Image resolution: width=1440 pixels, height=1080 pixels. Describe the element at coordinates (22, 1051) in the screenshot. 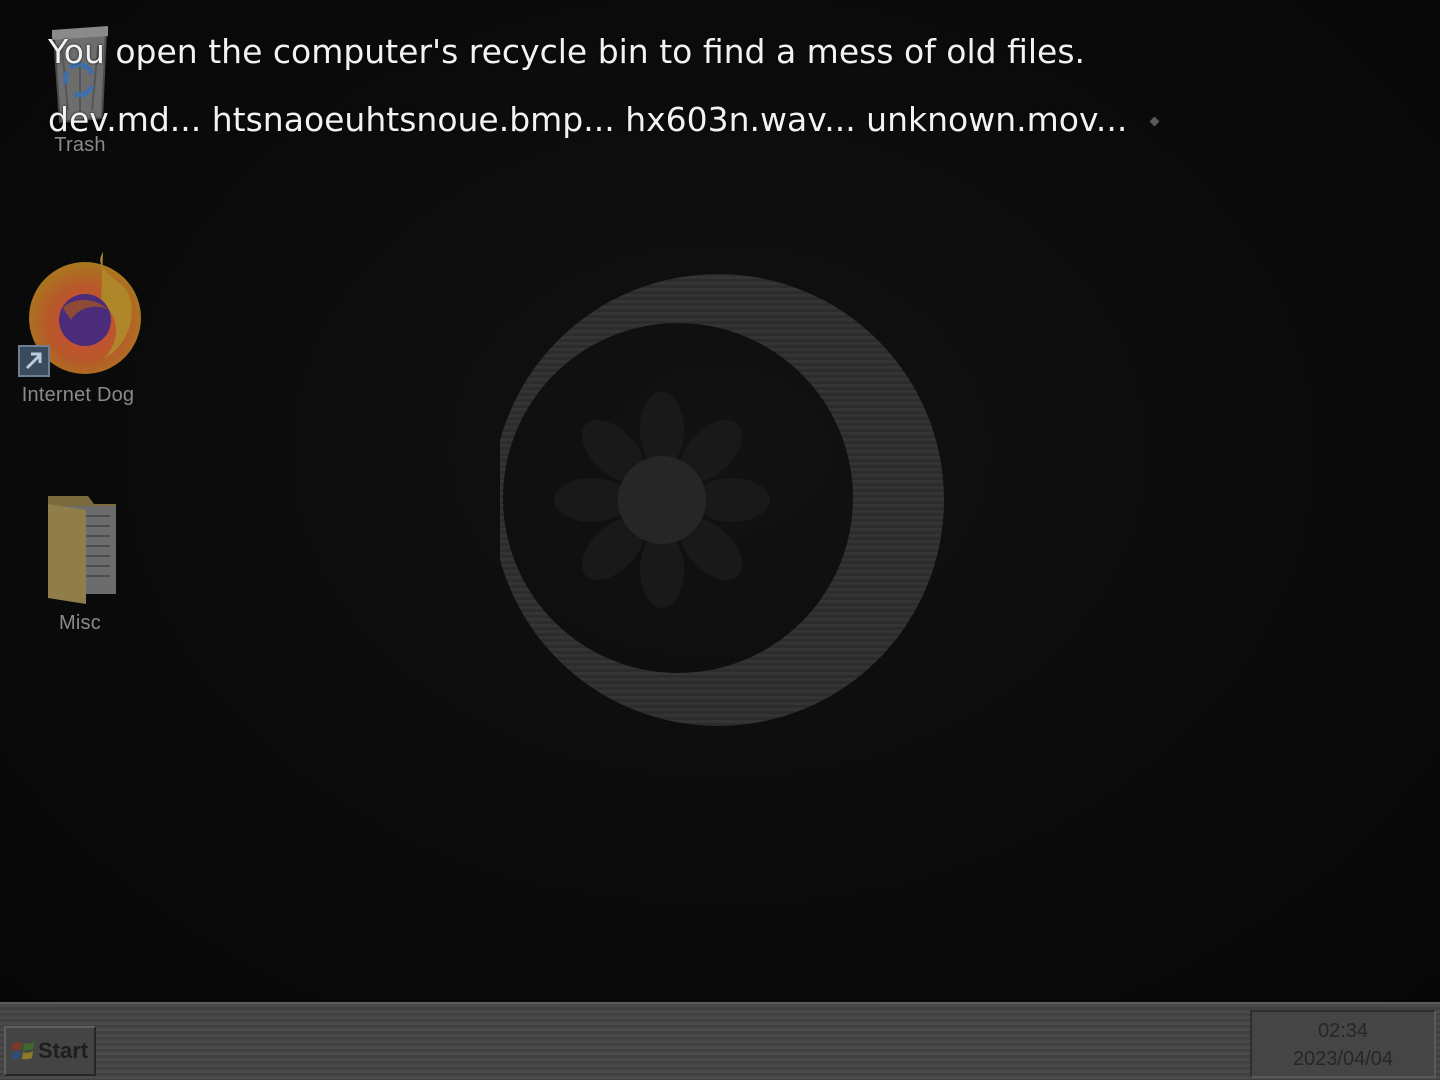

I see `windows-logo-icon` at that location.